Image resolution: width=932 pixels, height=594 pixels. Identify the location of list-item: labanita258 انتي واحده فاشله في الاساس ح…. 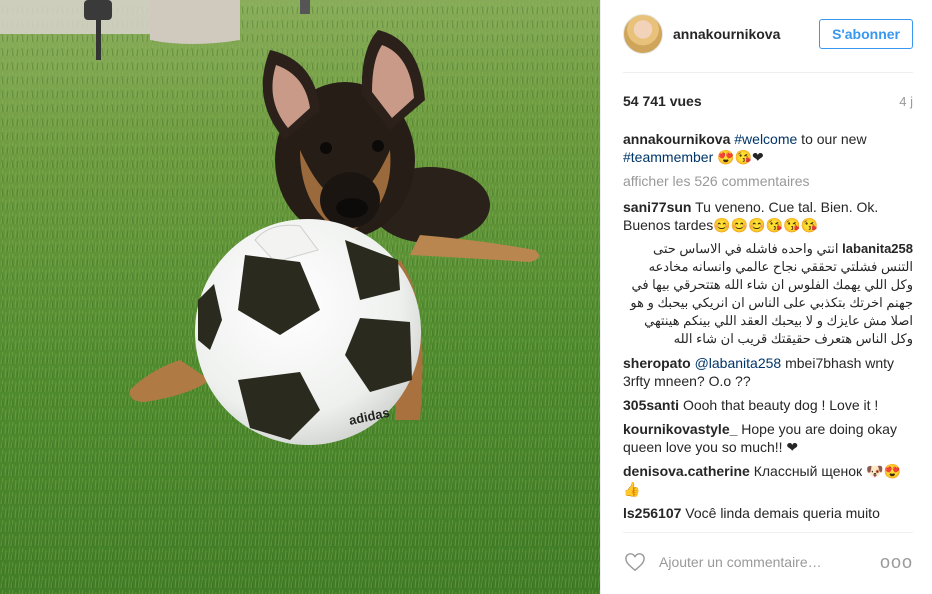
(768, 294).